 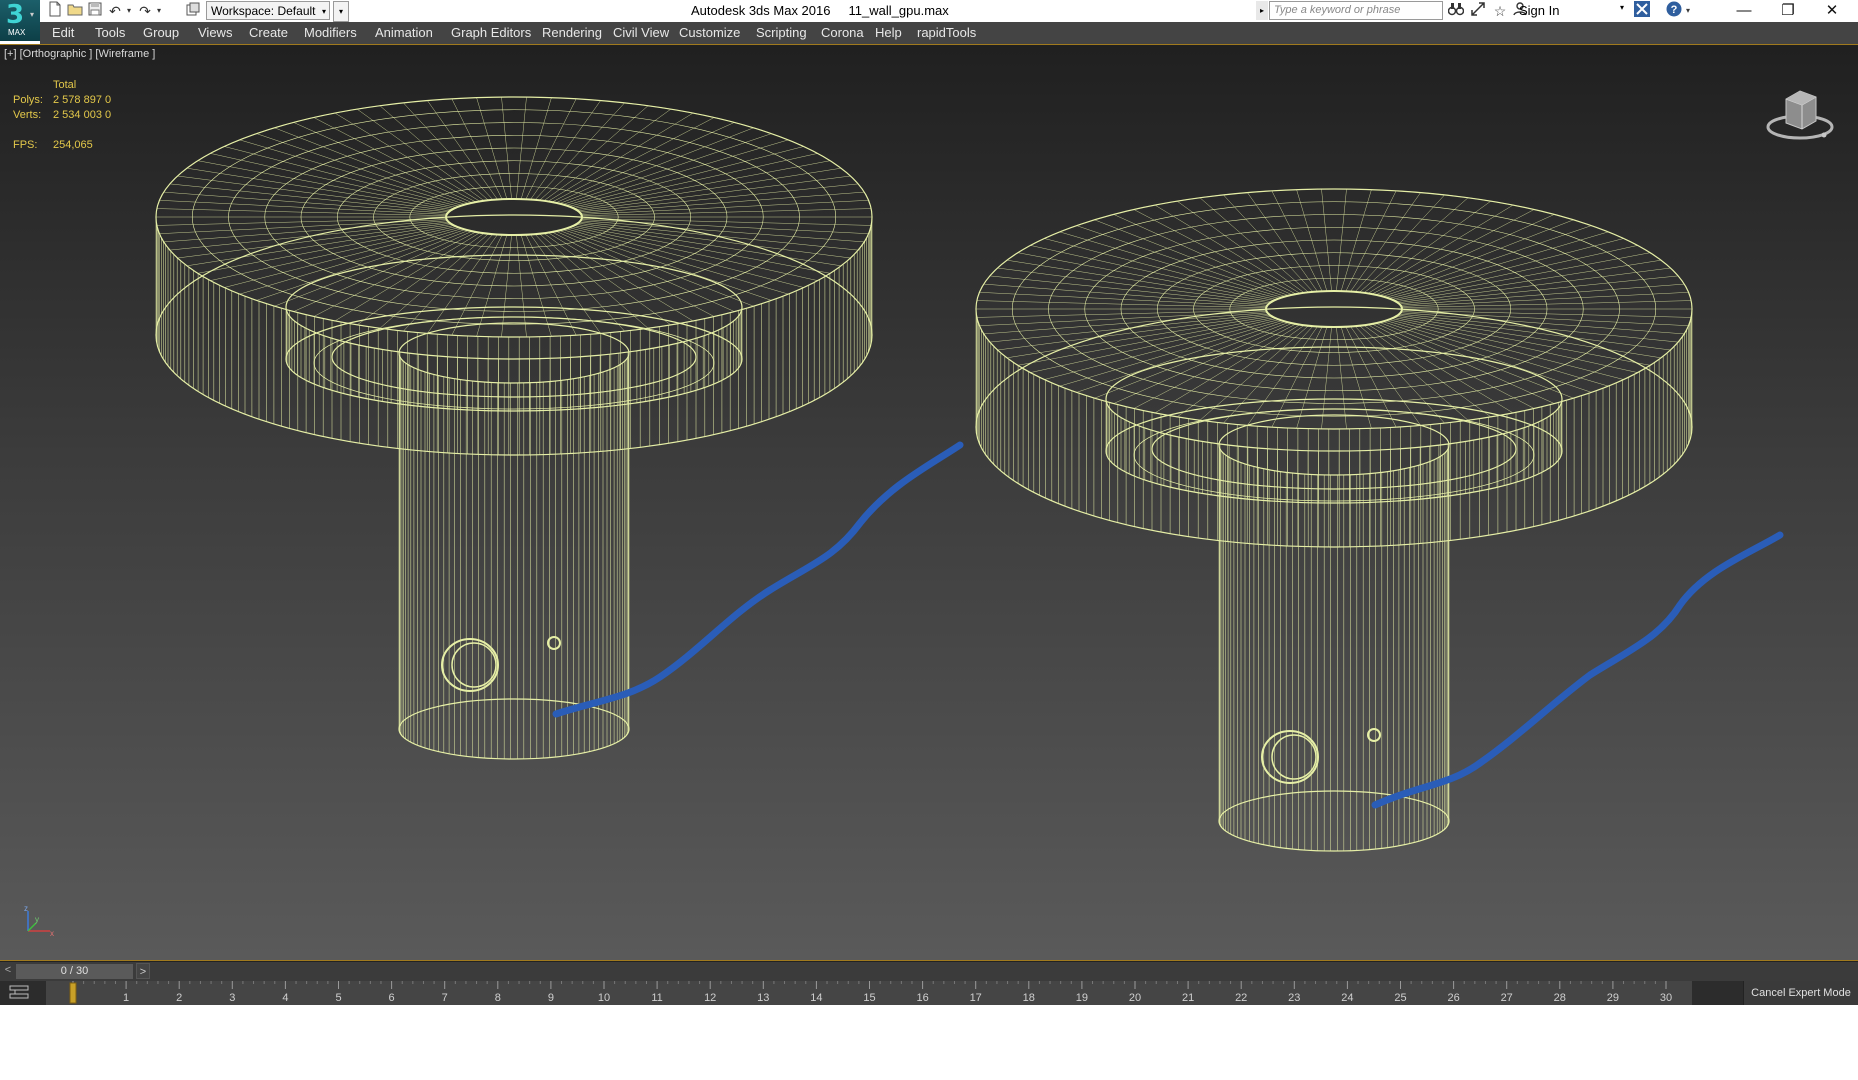 What do you see at coordinates (946, 32) in the screenshot?
I see `menu-rapidtools: rapidTools` at bounding box center [946, 32].